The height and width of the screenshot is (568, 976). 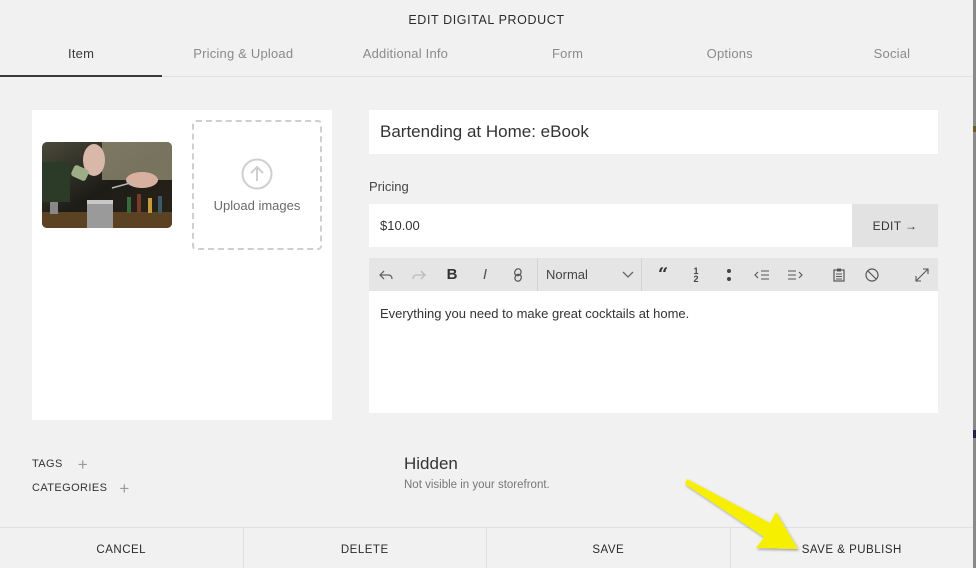 I want to click on dialog-footer: CANCEL DELETE SAVE SAVE & PUBLISH, so click(x=486, y=547).